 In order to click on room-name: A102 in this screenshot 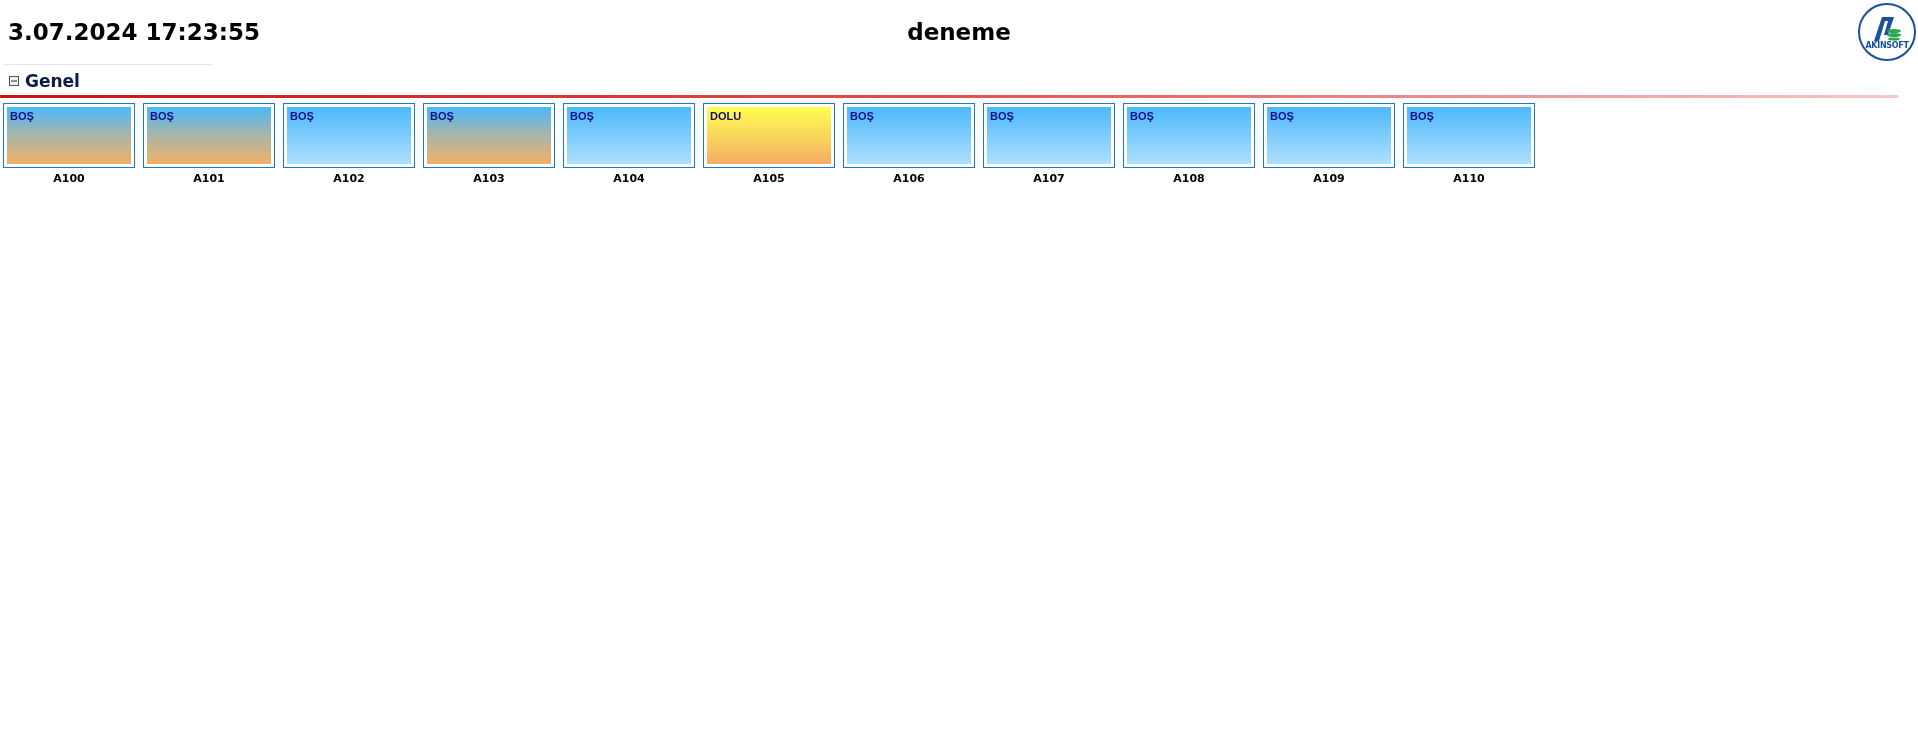, I will do `click(349, 178)`.